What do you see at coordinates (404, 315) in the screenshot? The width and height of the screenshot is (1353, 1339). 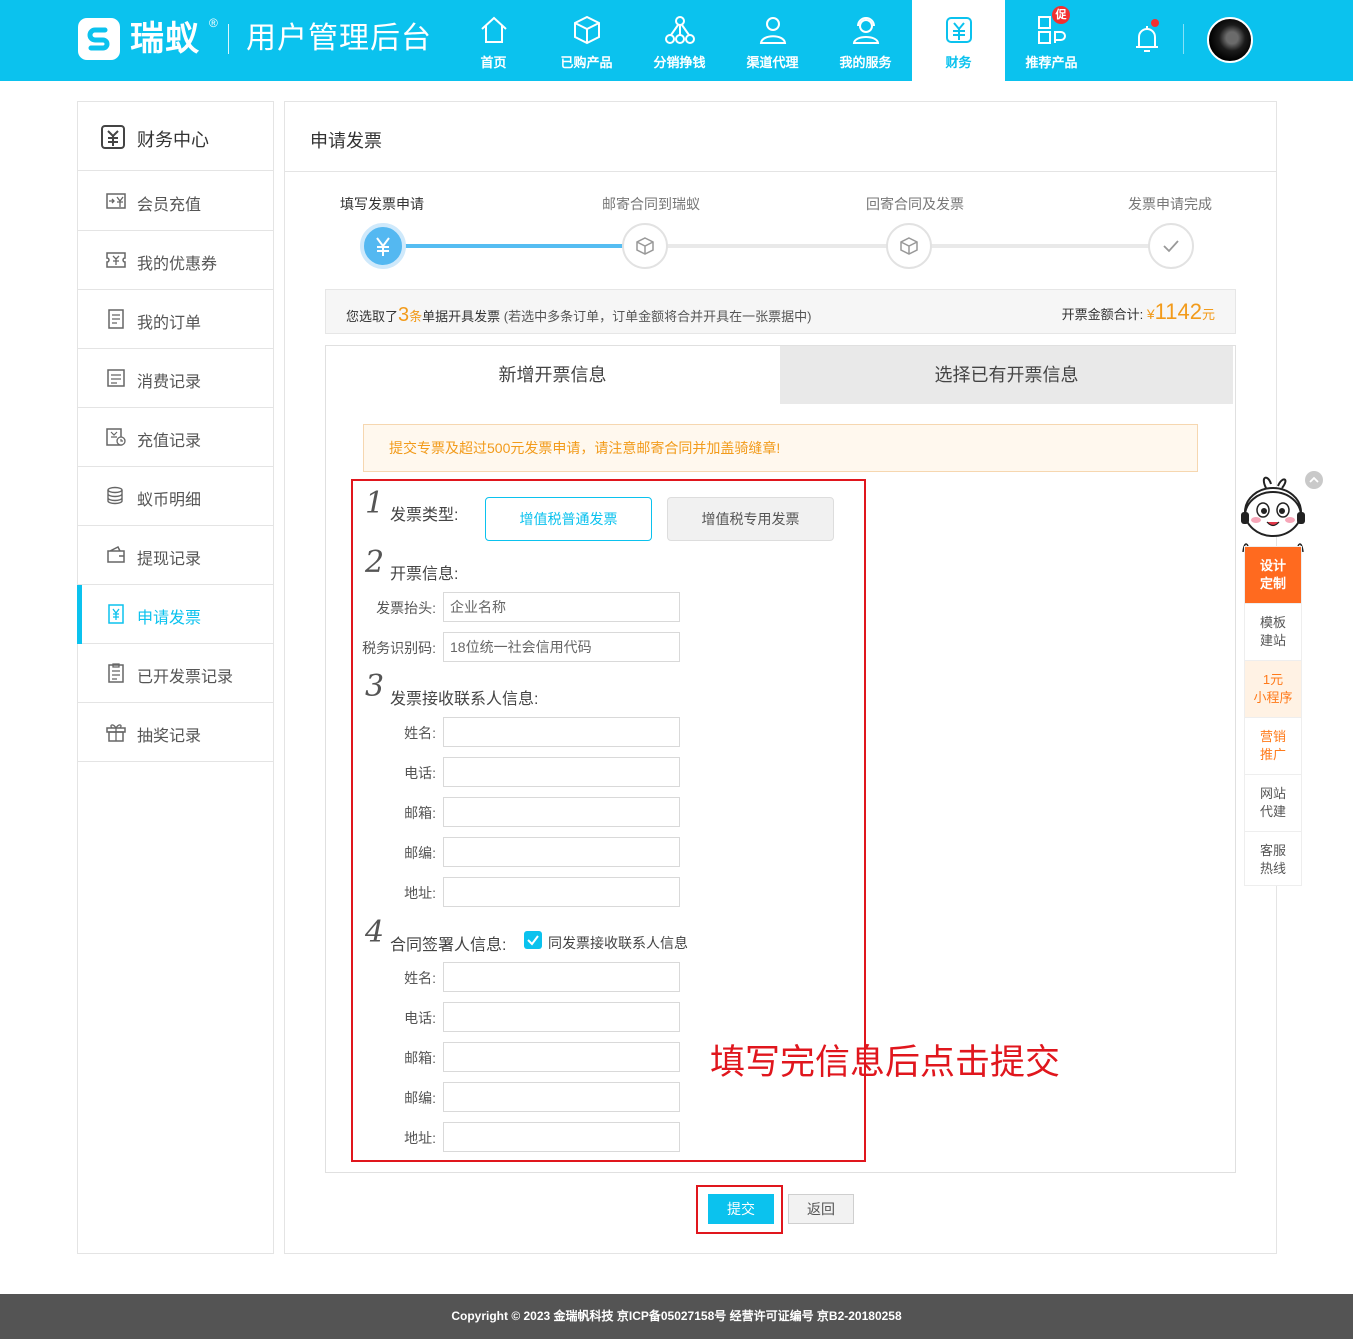 I see `selected-count: 3` at bounding box center [404, 315].